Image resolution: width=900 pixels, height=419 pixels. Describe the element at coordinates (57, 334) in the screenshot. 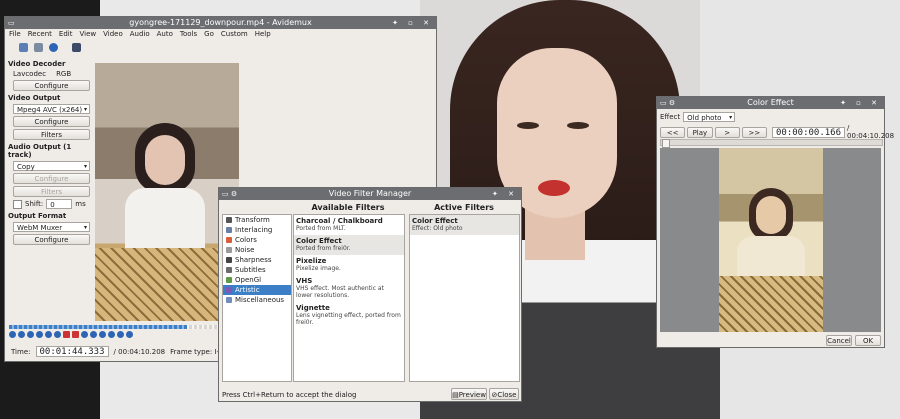

I see `next-keyframe-icon` at that location.